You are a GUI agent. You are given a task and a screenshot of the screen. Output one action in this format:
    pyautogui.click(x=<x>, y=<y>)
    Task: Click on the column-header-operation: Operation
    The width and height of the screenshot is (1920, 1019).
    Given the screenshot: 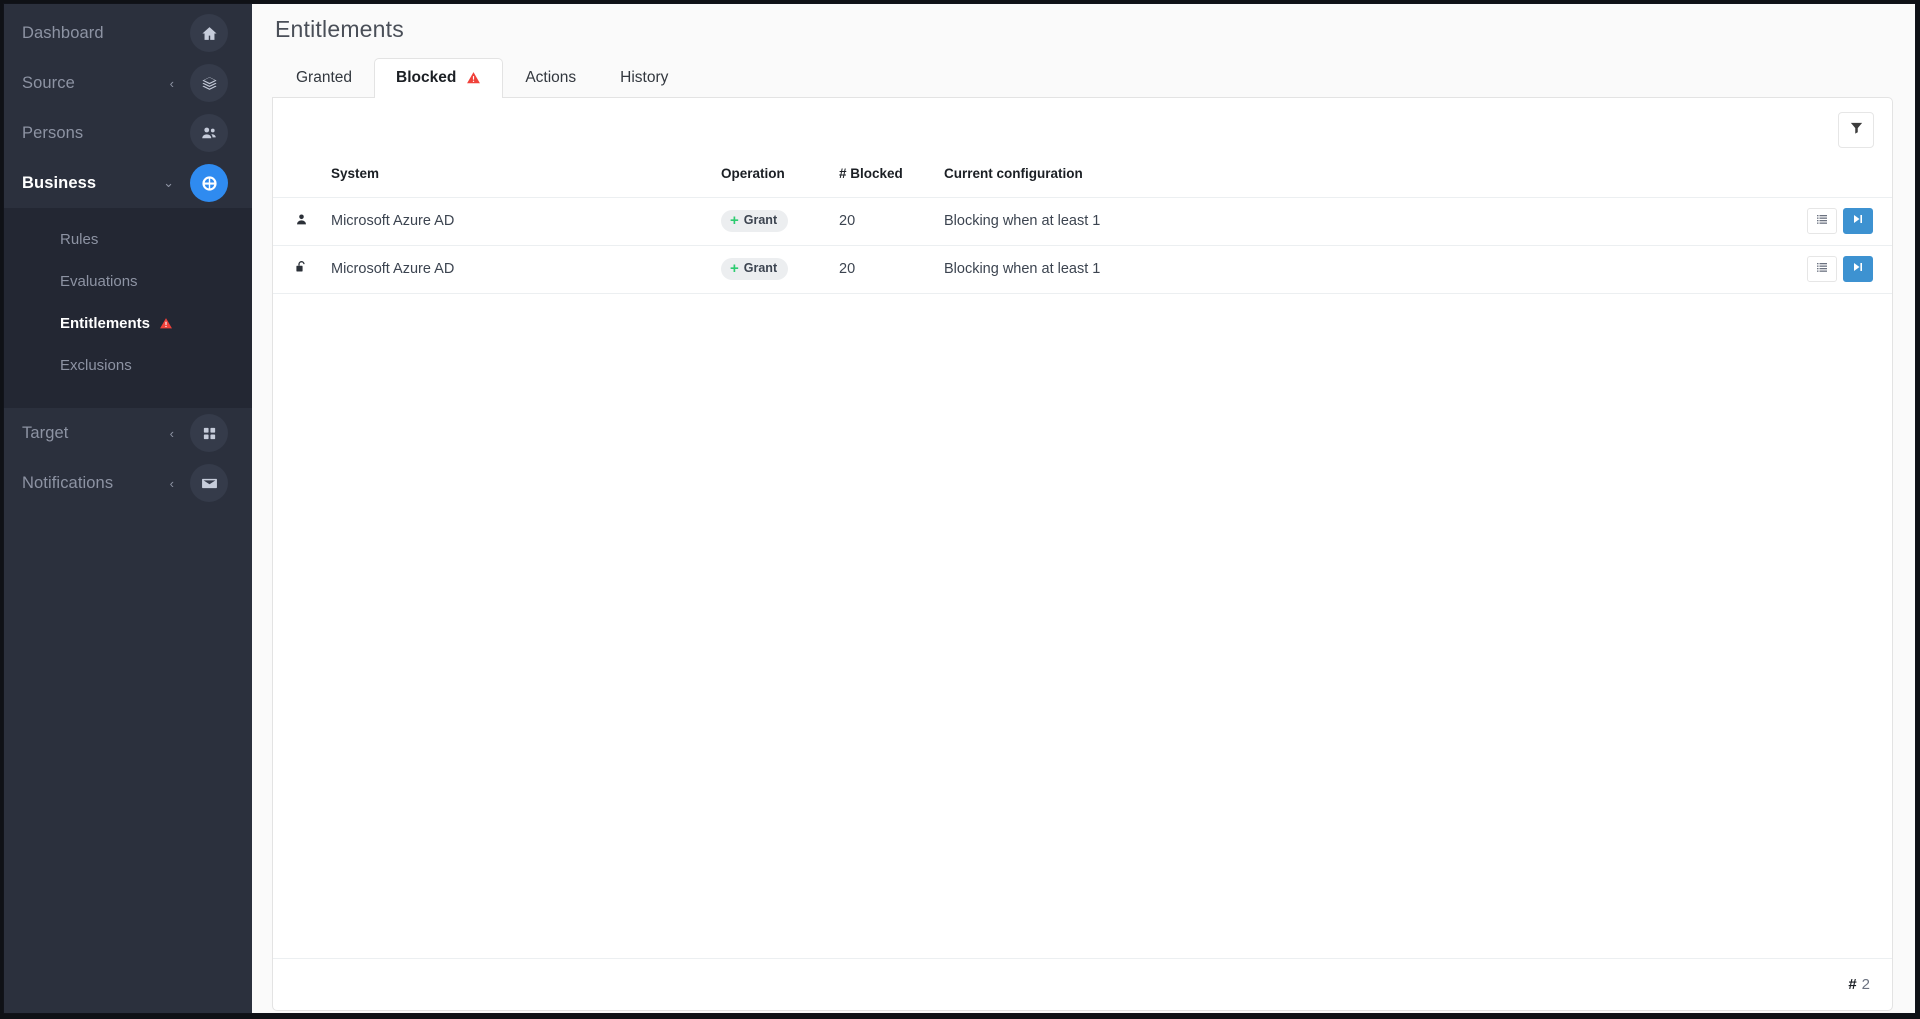 What is the action you would take?
    pyautogui.click(x=753, y=173)
    